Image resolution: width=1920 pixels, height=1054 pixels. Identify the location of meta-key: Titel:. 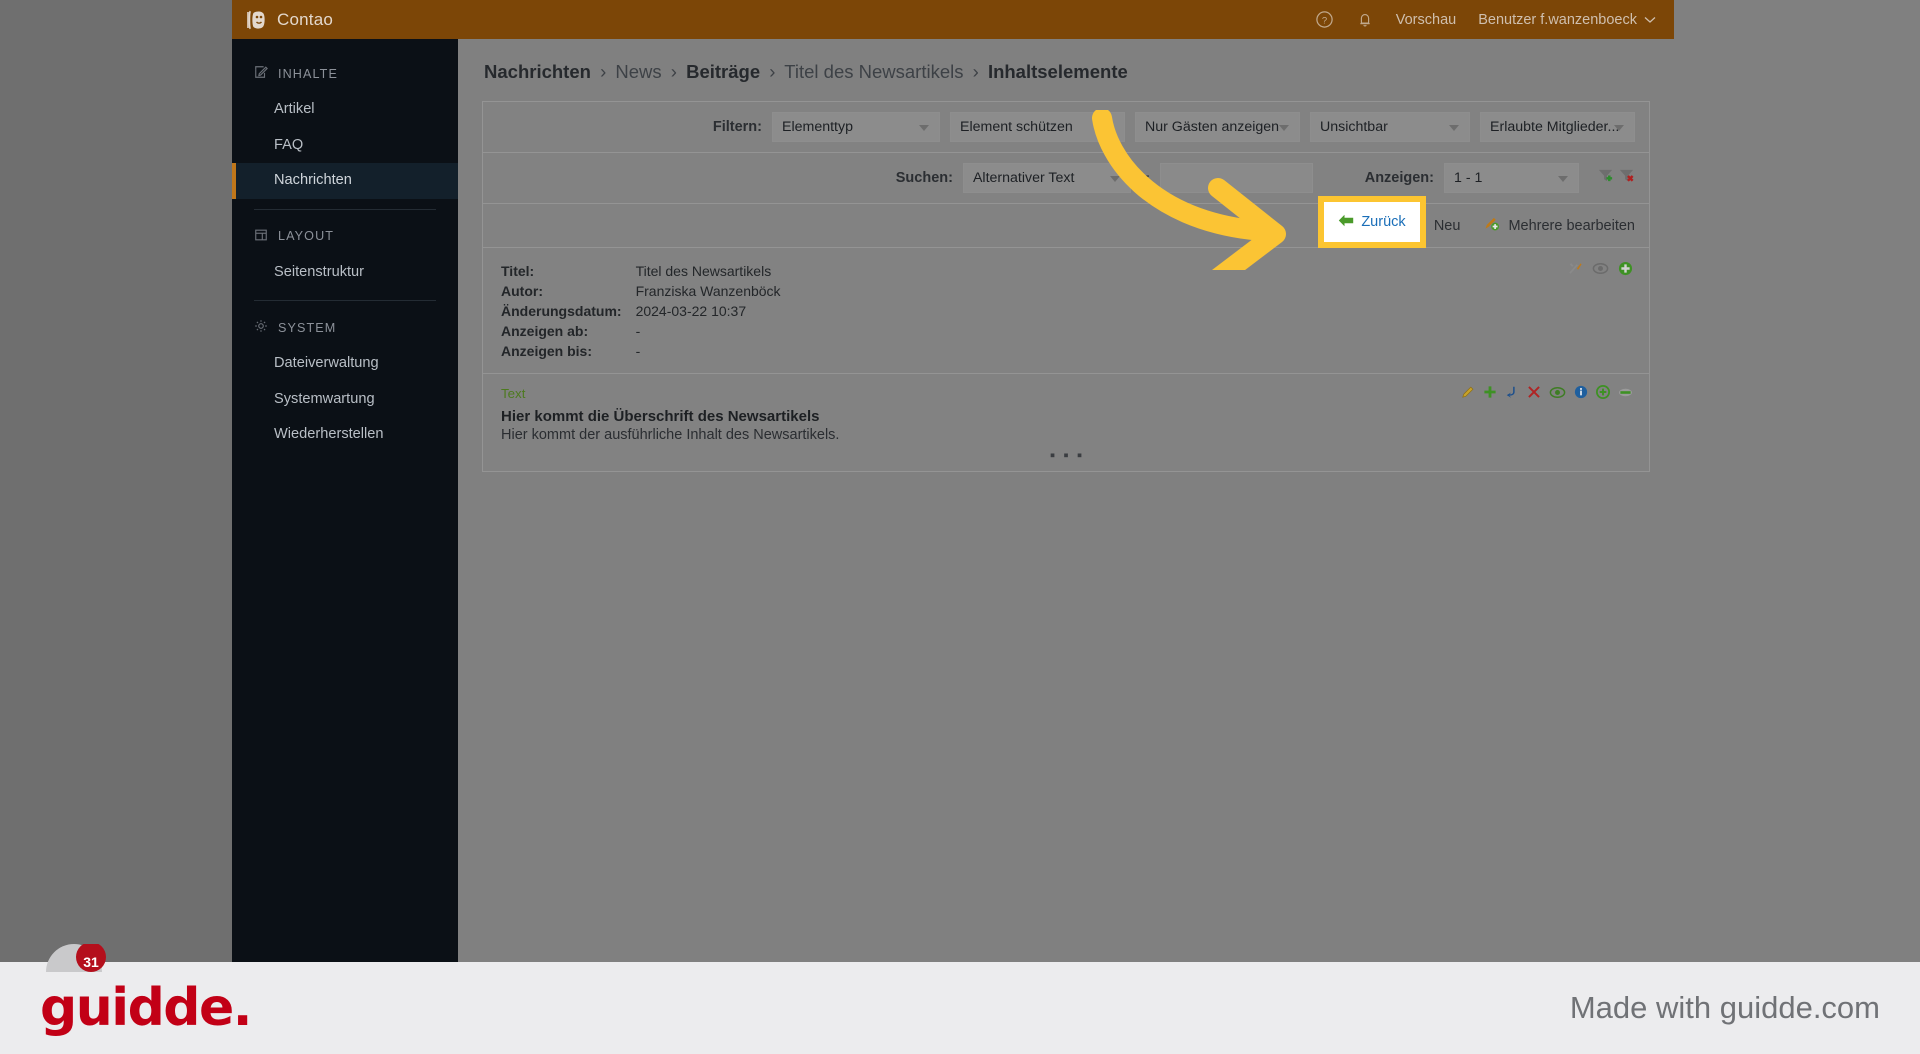
(518, 271).